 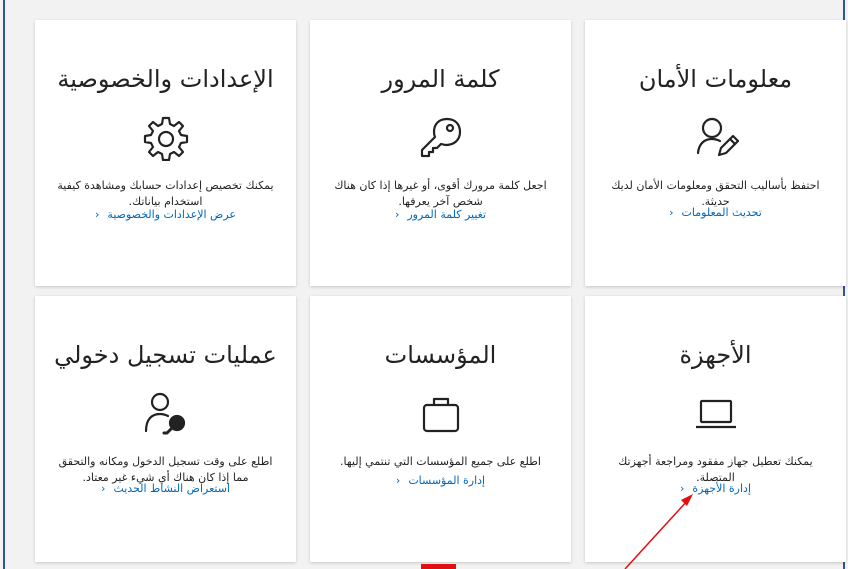 What do you see at coordinates (441, 414) in the screenshot?
I see `briefcase-icon` at bounding box center [441, 414].